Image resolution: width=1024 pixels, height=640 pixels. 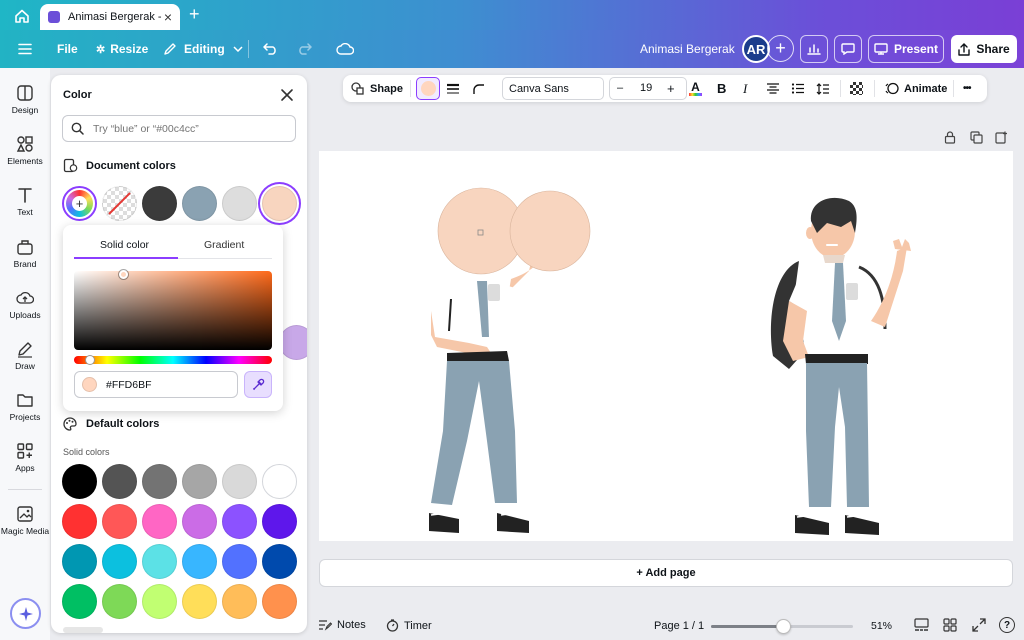 I want to click on hidden-color-swatch, so click(x=293, y=342).